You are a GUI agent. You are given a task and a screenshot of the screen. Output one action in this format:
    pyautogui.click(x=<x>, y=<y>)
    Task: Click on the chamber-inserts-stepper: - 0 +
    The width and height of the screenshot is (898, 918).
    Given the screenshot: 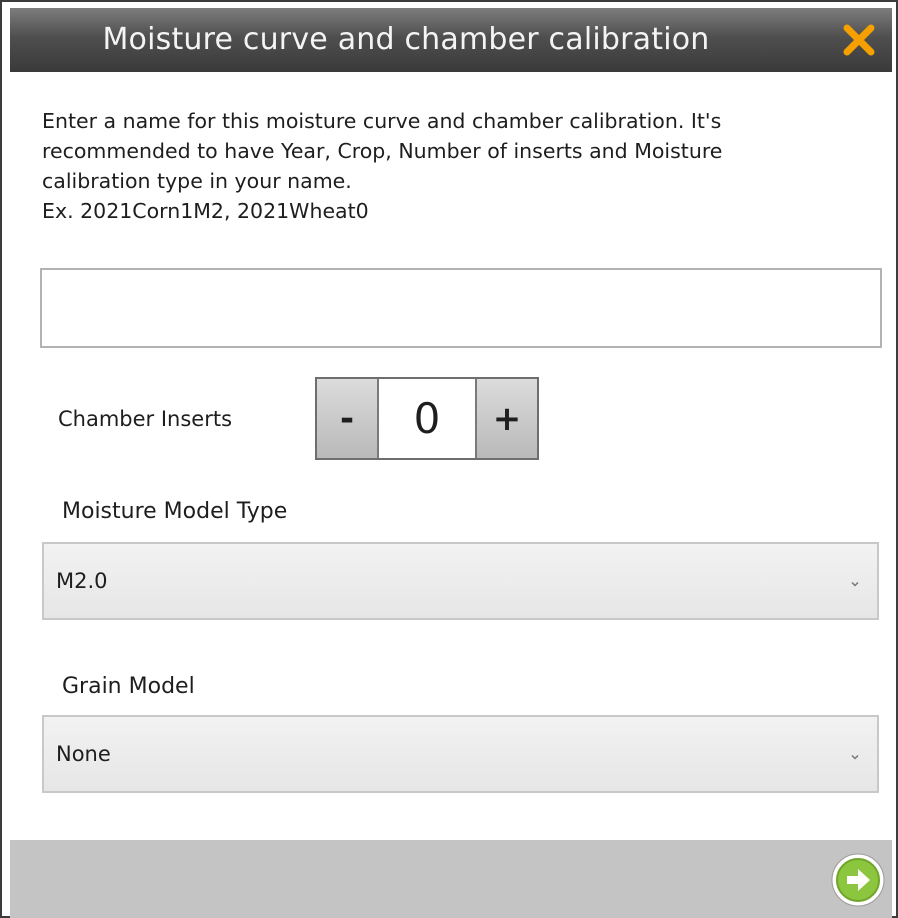 What is the action you would take?
    pyautogui.click(x=427, y=418)
    